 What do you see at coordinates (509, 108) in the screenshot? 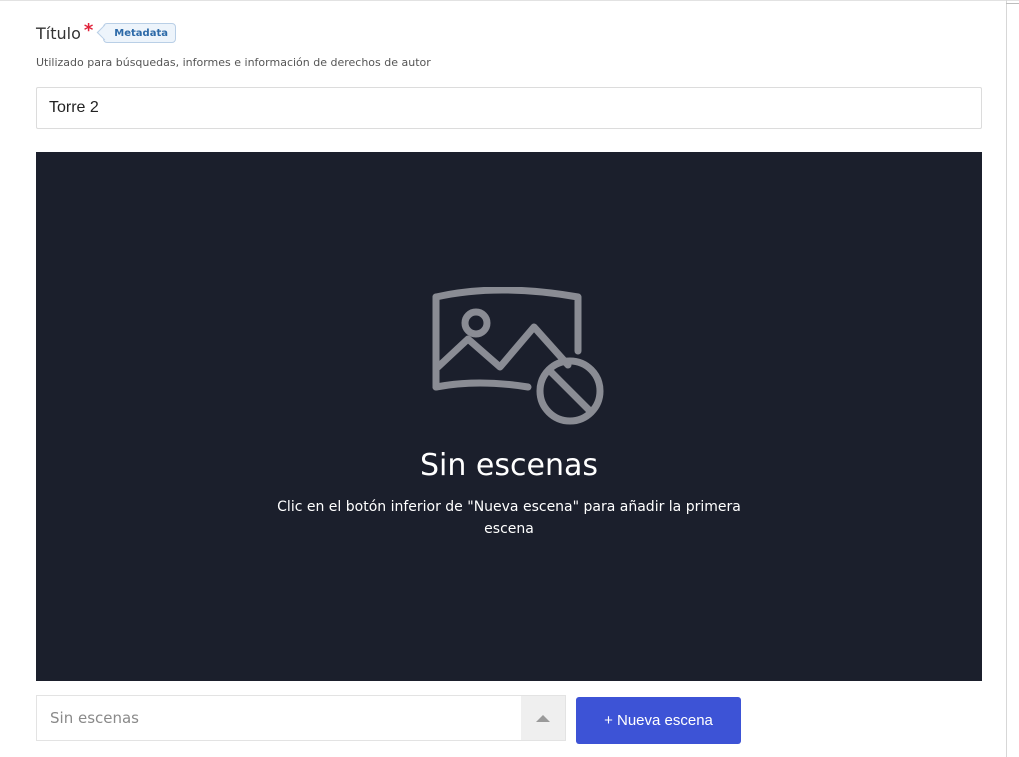
I see `title-input` at bounding box center [509, 108].